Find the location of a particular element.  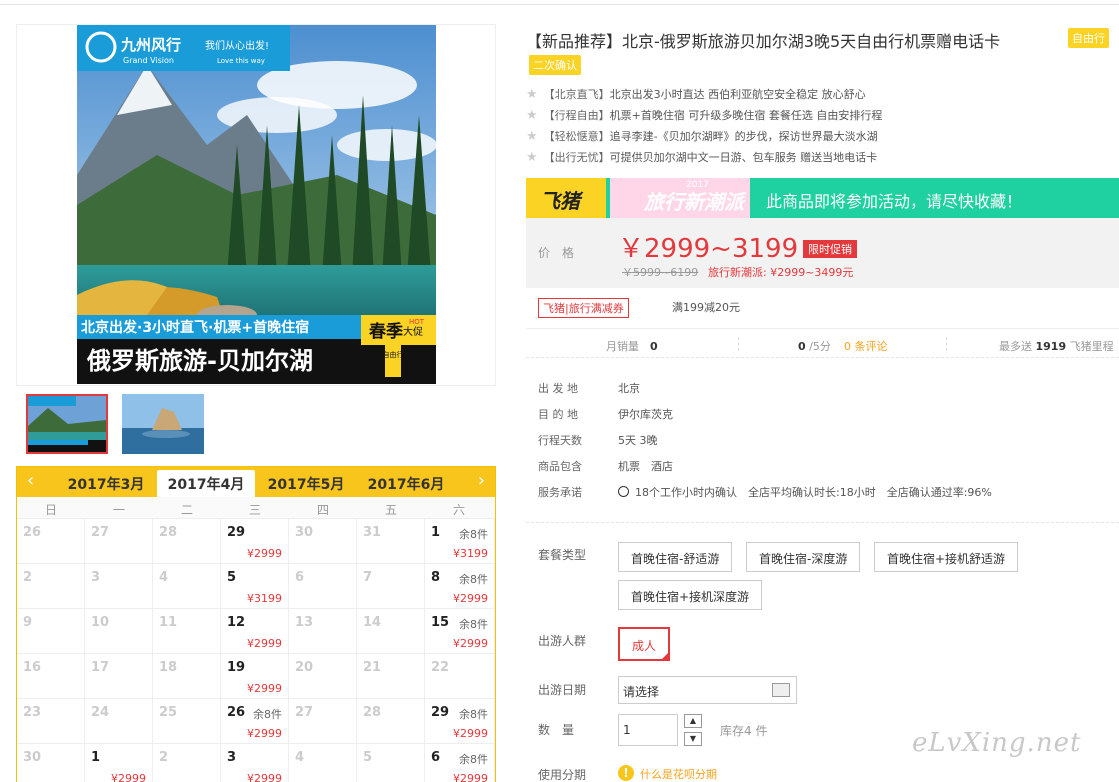

calendar-day-cell: 6 余8件 ¥2999 is located at coordinates (460, 763).